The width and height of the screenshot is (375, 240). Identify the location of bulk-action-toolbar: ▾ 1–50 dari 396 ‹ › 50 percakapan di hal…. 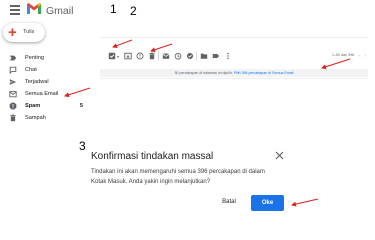
(234, 58).